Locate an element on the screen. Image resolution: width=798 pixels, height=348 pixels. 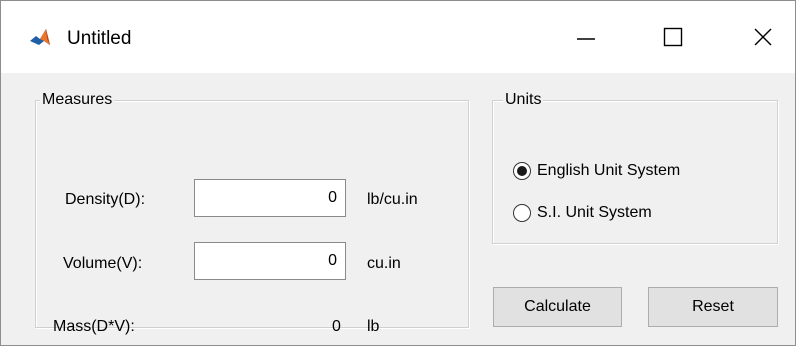
reset-button: Reset is located at coordinates (713, 307).